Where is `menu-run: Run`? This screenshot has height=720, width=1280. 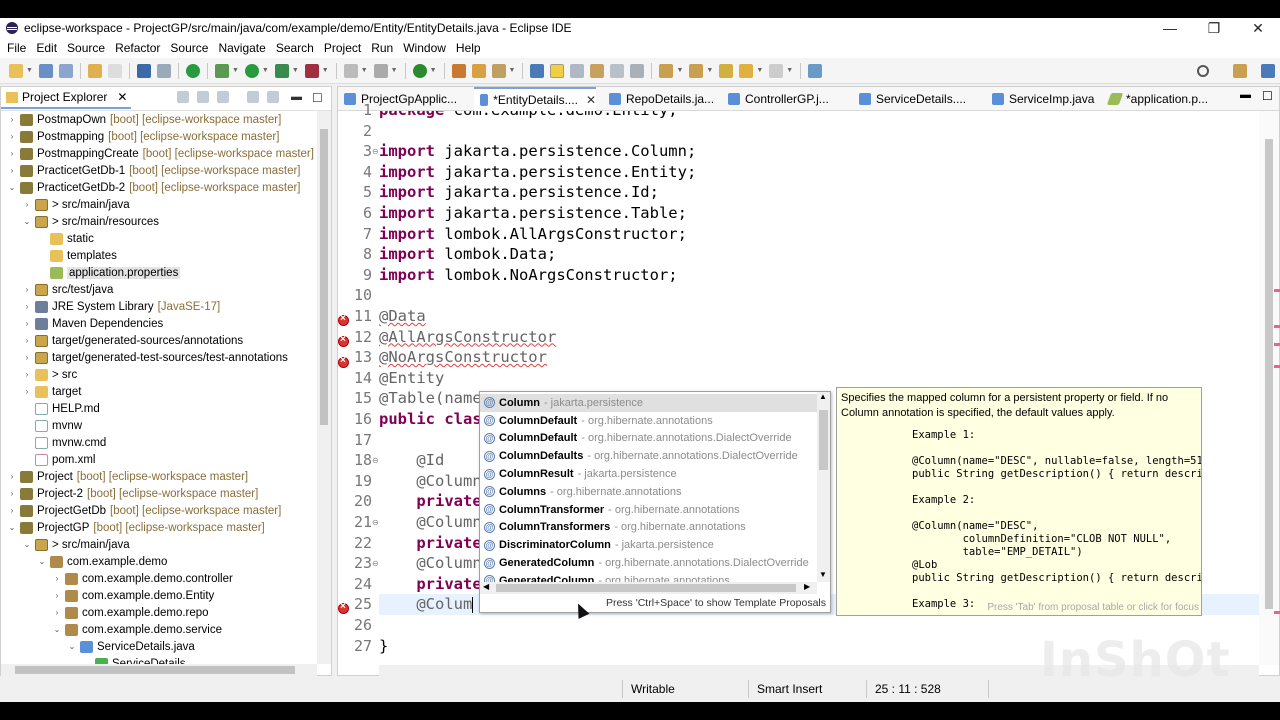
menu-run: Run is located at coordinates (382, 48).